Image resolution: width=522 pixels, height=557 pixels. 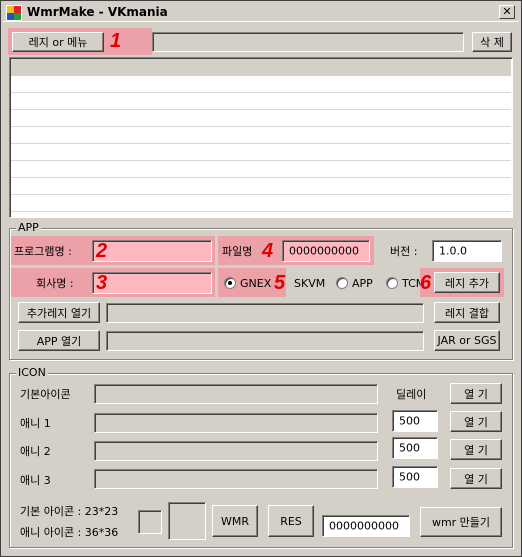 What do you see at coordinates (415, 421) in the screenshot?
I see `delay-input-ani1: 500` at bounding box center [415, 421].